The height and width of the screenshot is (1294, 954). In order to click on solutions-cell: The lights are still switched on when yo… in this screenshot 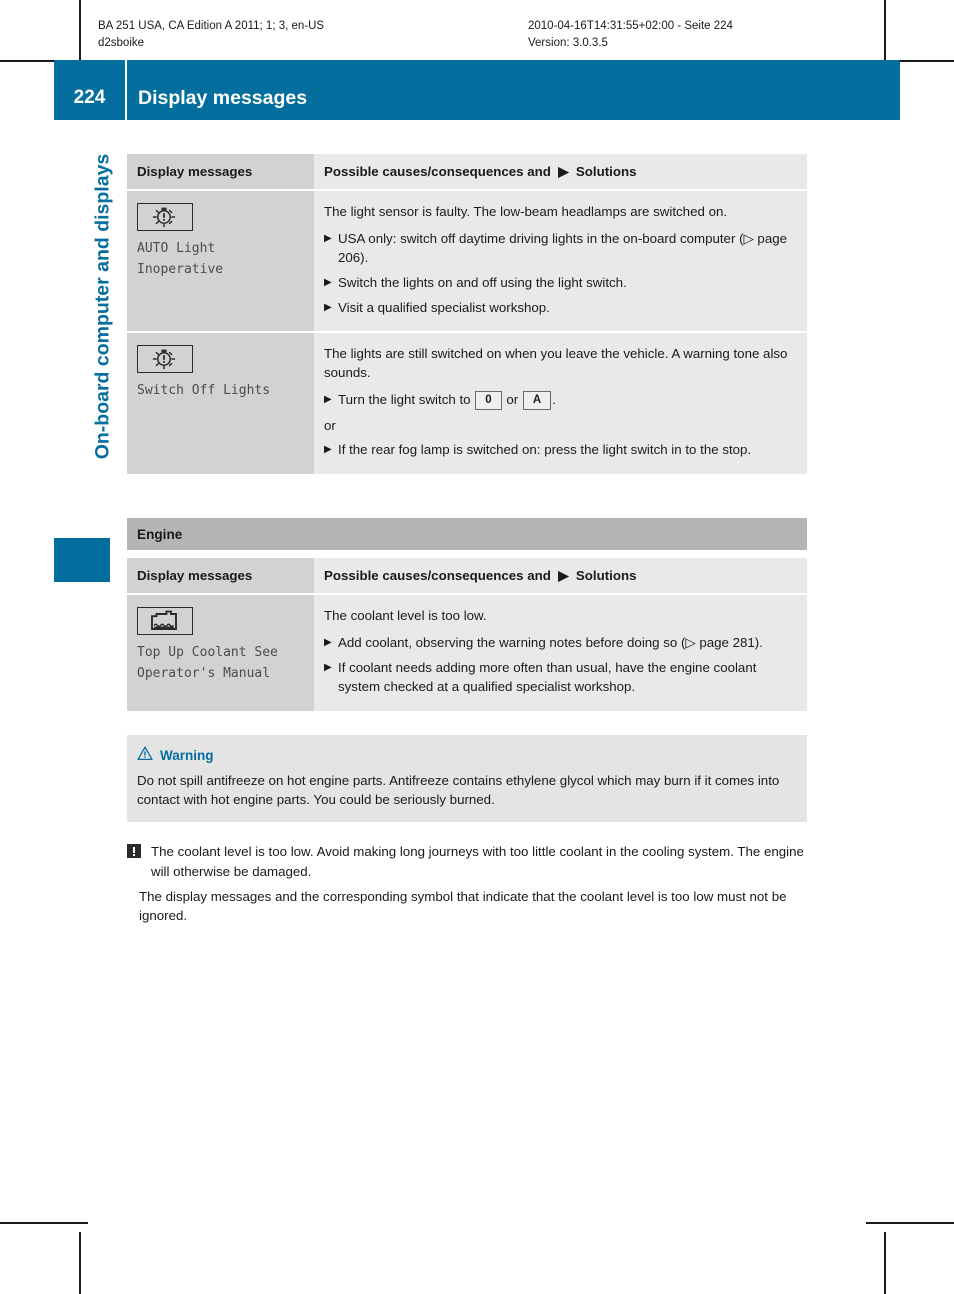, I will do `click(560, 404)`.